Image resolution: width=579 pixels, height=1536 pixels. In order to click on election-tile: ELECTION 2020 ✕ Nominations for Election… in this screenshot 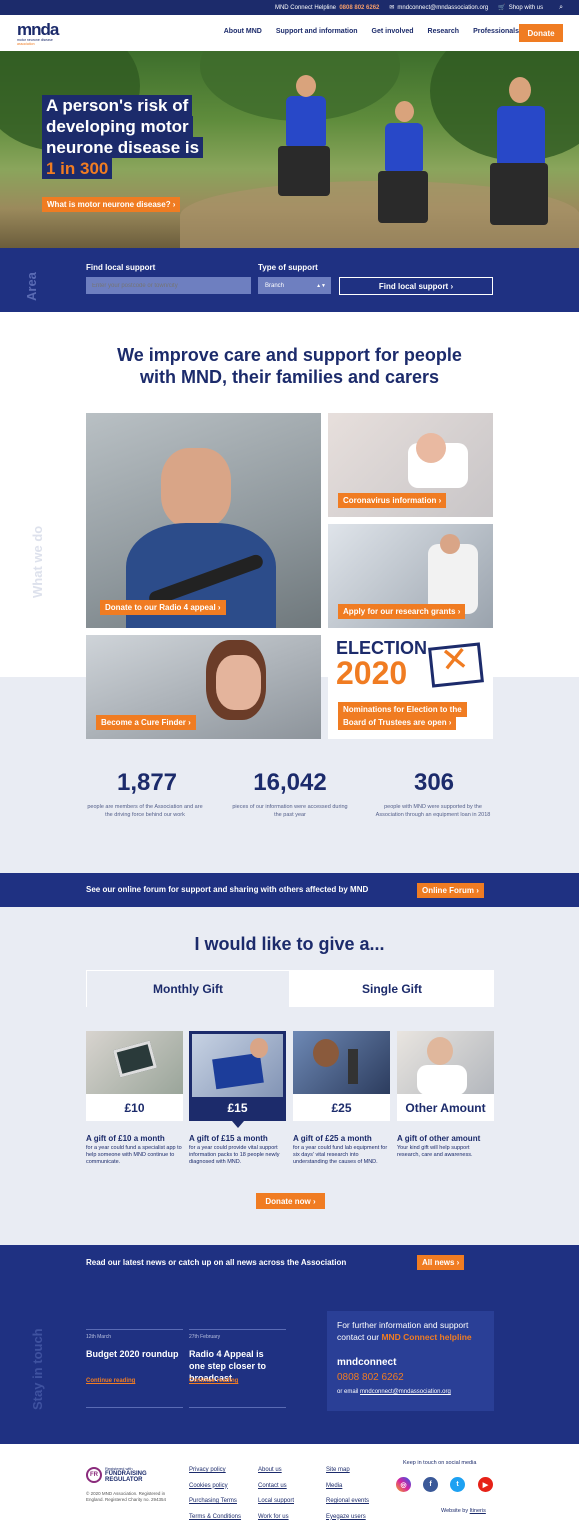, I will do `click(410, 687)`.